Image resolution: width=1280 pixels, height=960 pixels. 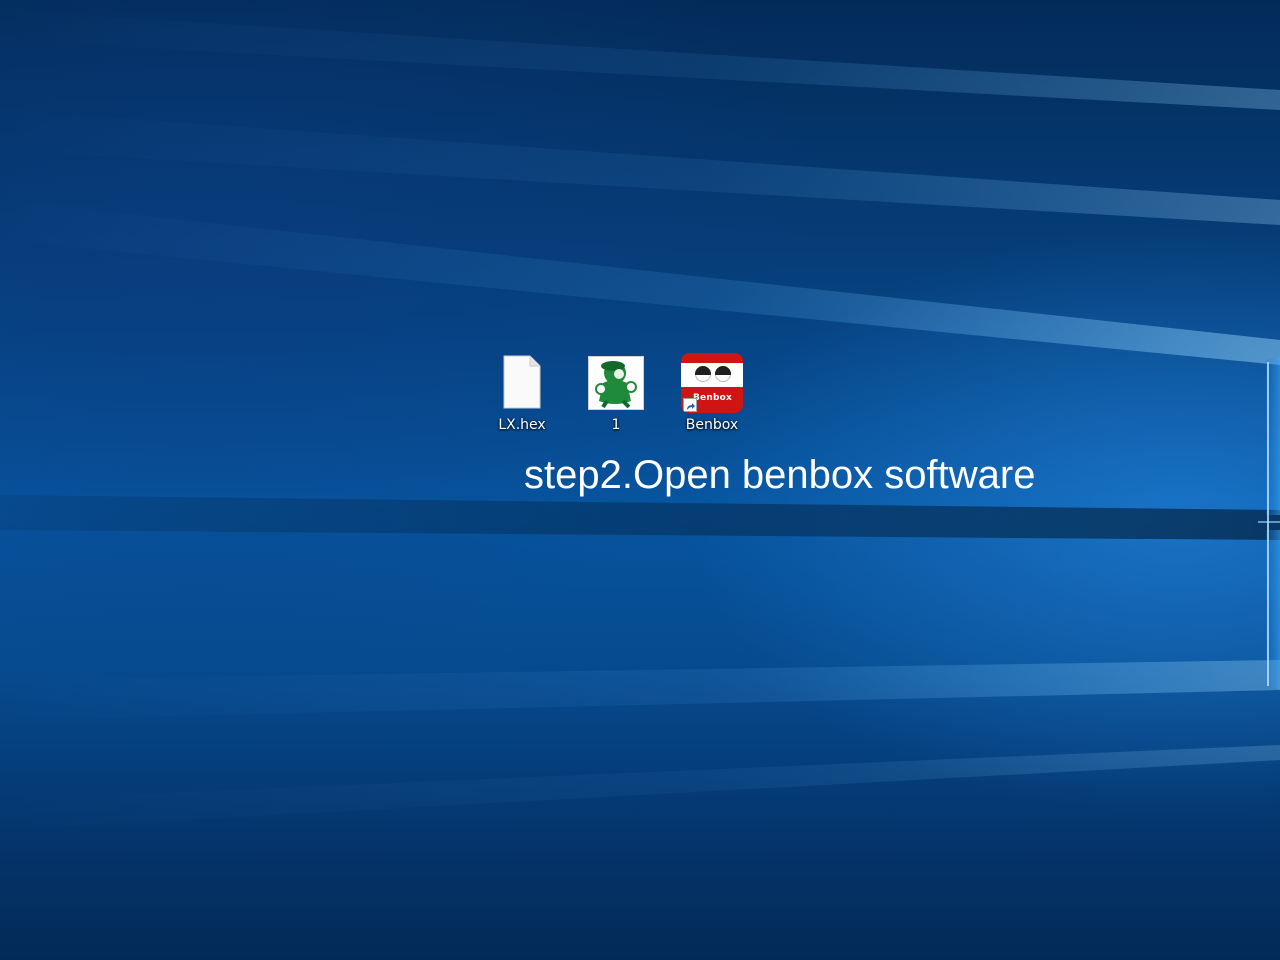 I want to click on desktop-icon-lx-hex: LX.hex, so click(x=522, y=395).